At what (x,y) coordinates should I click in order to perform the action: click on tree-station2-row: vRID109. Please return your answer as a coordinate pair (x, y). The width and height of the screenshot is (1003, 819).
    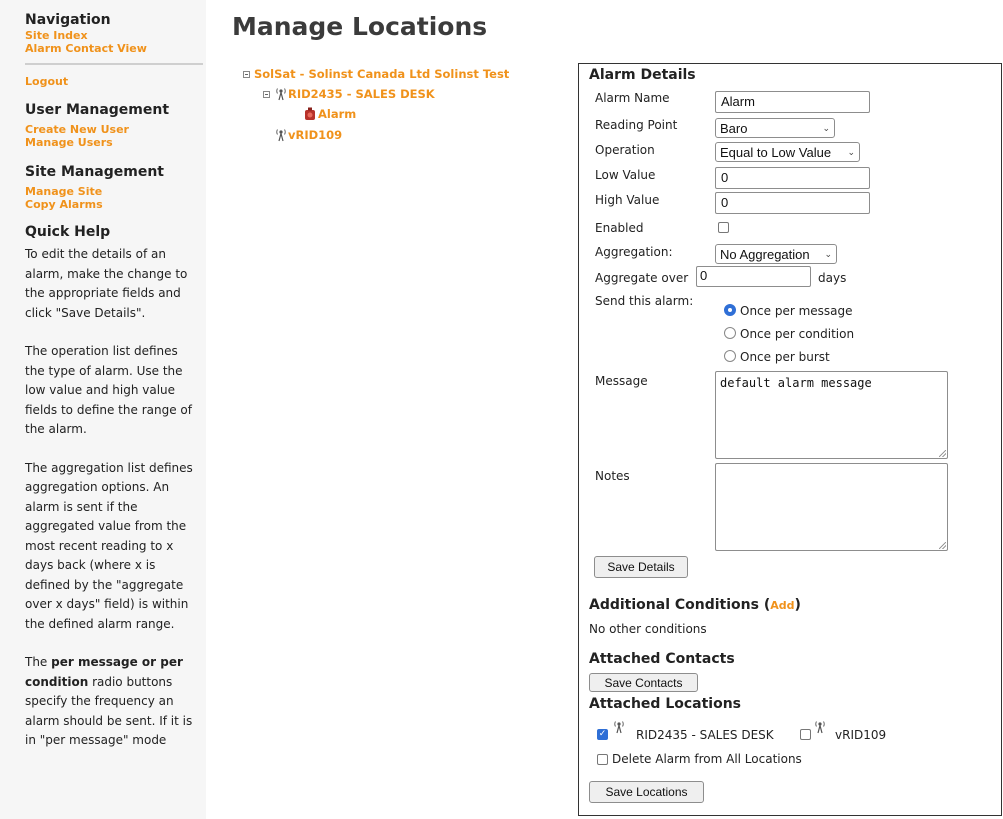
    Looking at the image, I should click on (308, 135).